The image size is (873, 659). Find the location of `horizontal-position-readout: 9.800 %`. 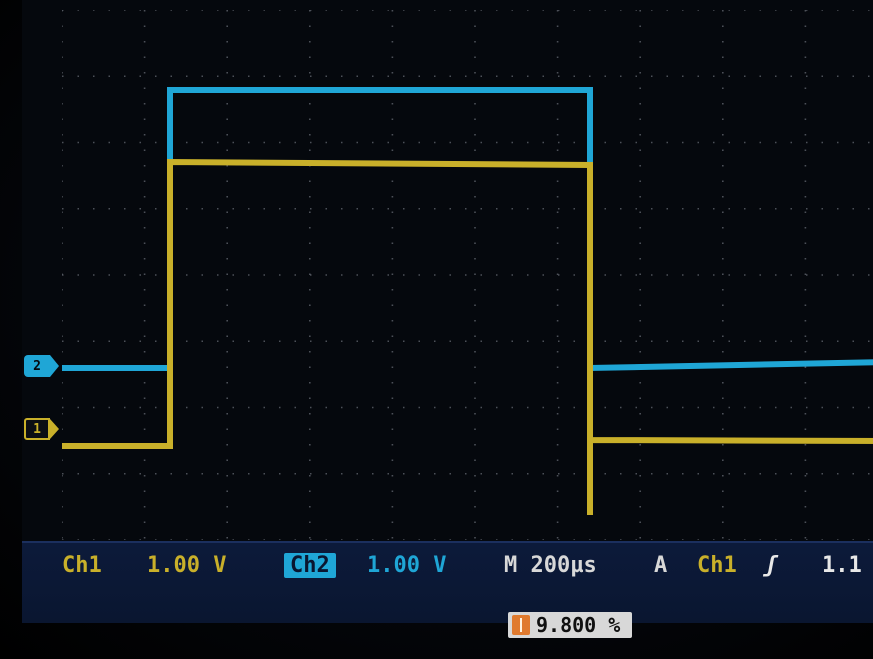

horizontal-position-readout: 9.800 % is located at coordinates (570, 625).